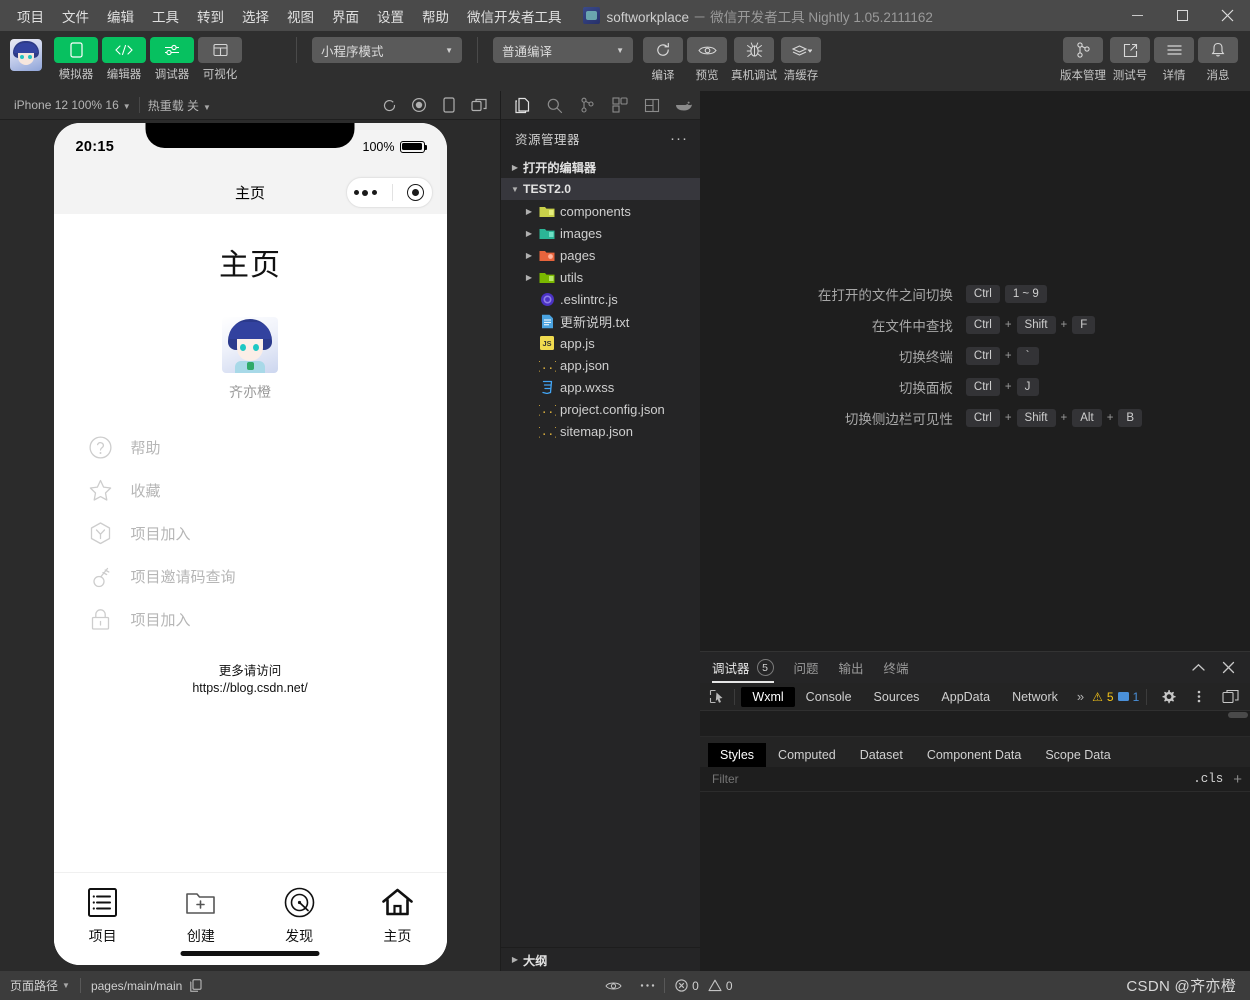 This screenshot has height=1000, width=1250. I want to click on sim-rotate-button, so click(449, 105).